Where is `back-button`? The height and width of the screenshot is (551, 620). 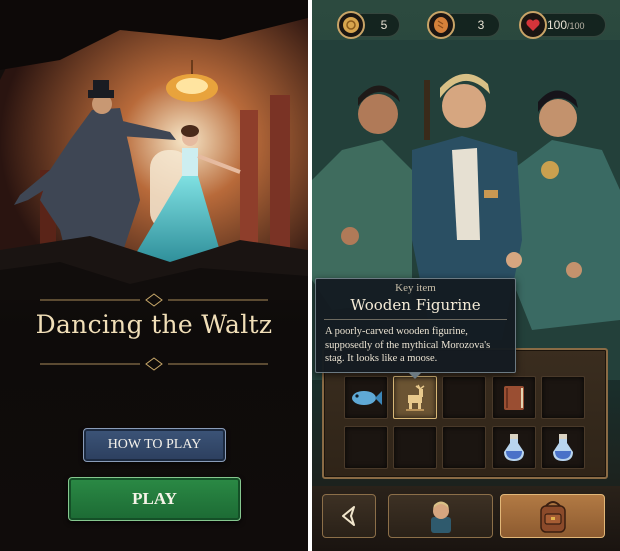
back-button is located at coordinates (349, 516).